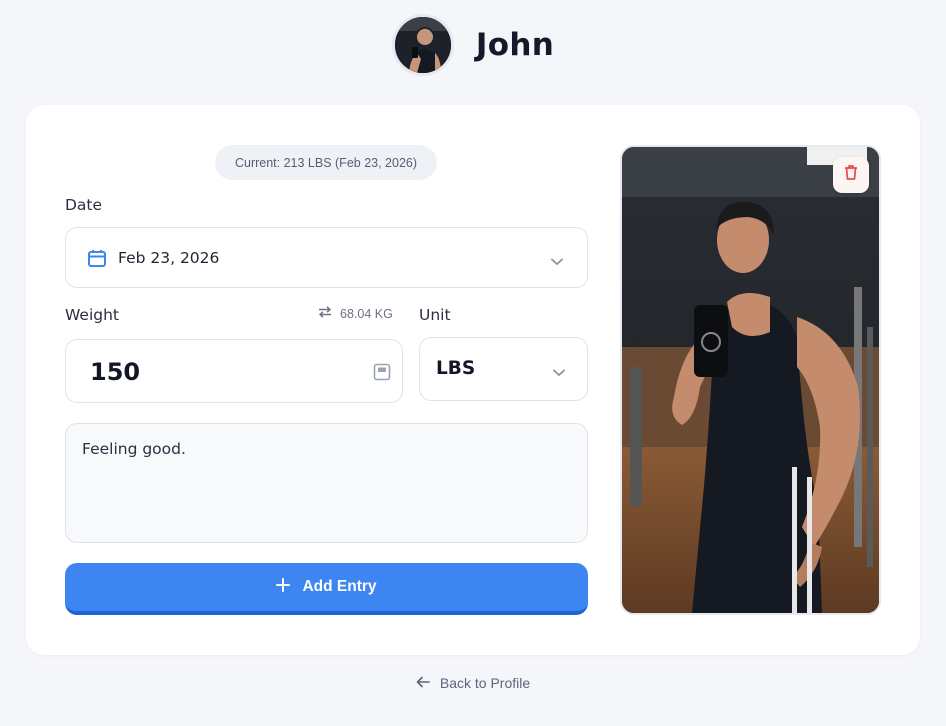 The width and height of the screenshot is (946, 726). Describe the element at coordinates (456, 368) in the screenshot. I see `unit-value: LBS` at that location.